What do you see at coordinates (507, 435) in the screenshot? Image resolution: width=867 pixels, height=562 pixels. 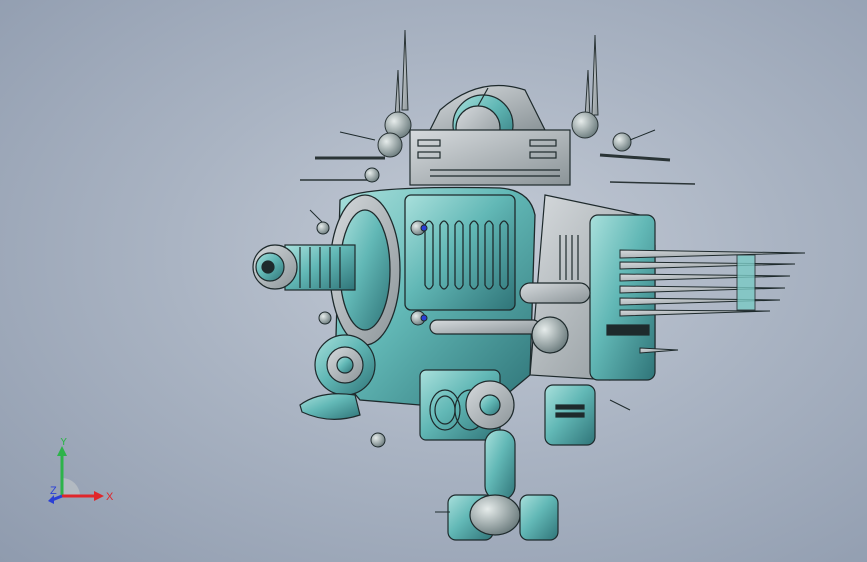 I see `bottom-assembly` at bounding box center [507, 435].